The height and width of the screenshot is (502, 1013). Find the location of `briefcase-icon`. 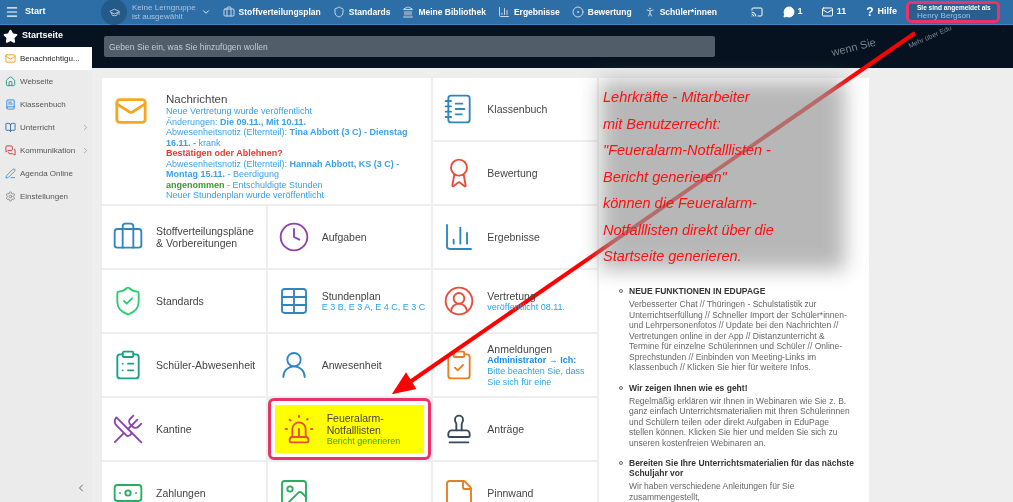

briefcase-icon is located at coordinates (228, 12).